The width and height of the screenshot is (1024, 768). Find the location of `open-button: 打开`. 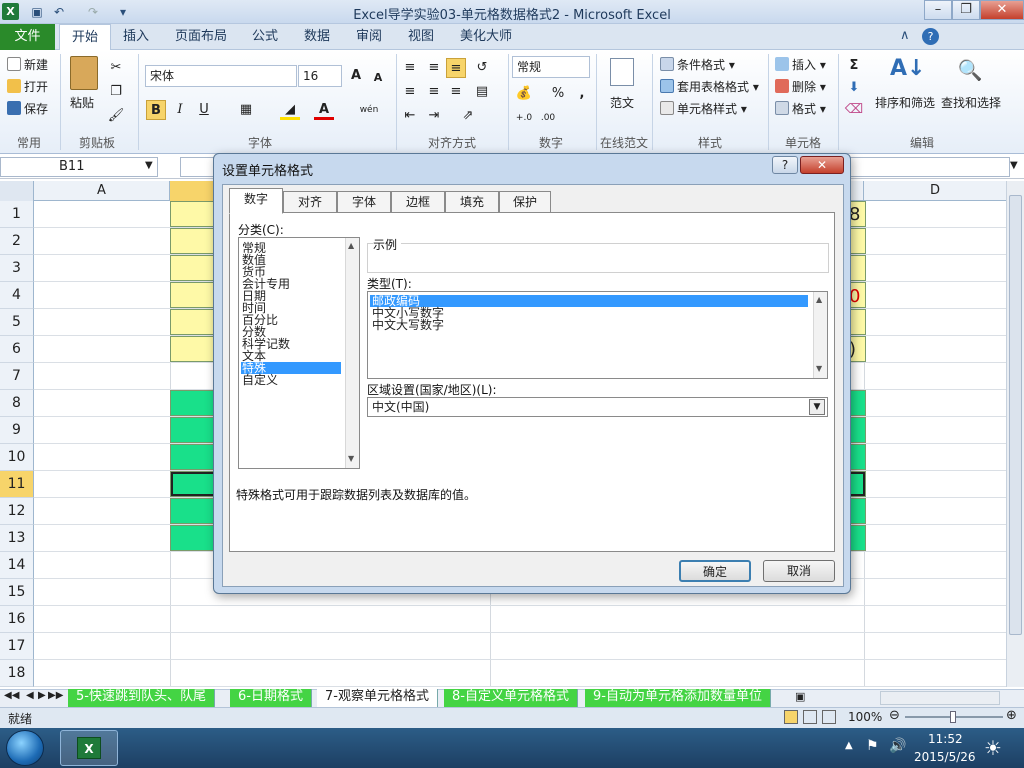

open-button: 打开 is located at coordinates (27, 86).